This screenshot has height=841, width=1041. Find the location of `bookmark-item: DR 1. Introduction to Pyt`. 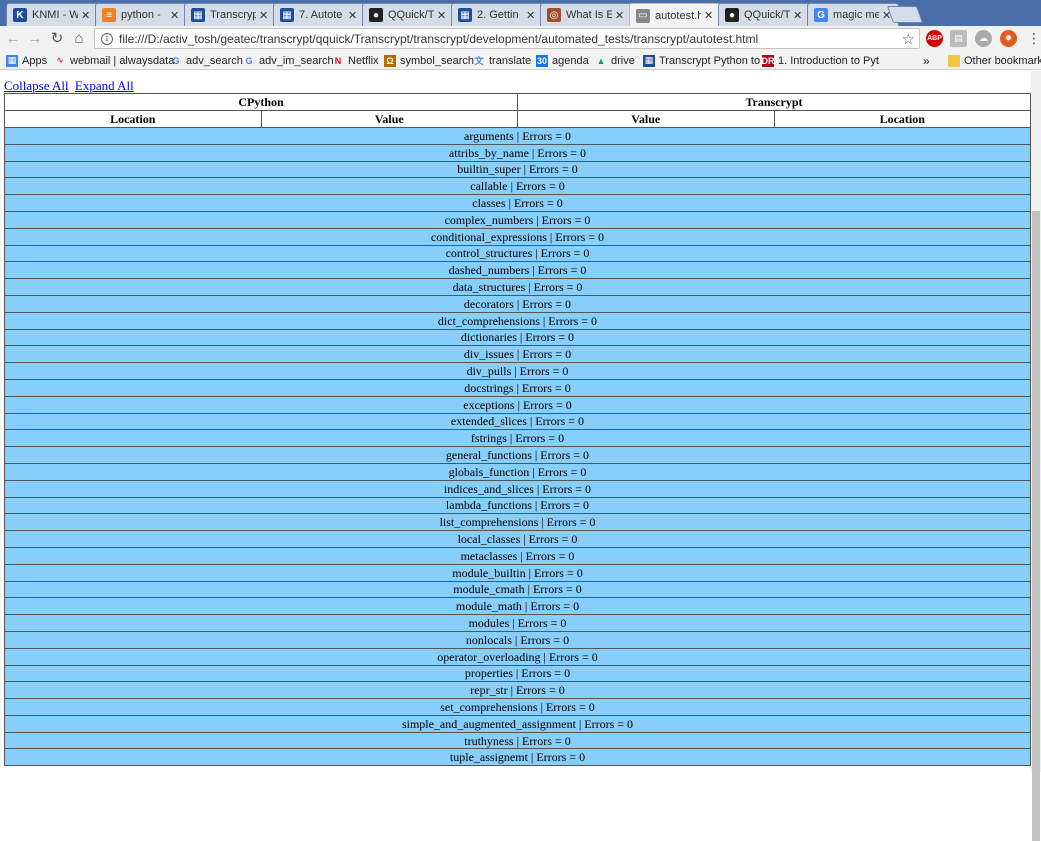

bookmark-item: DR 1. Introduction to Pyt is located at coordinates (820, 60).